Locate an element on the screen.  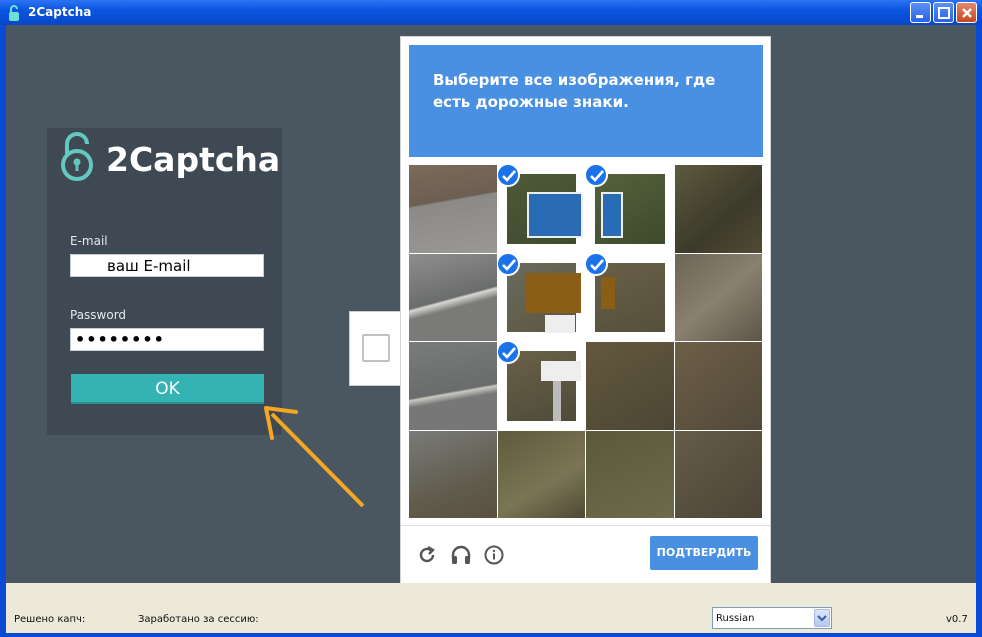
solved-count-label: Решено капч: is located at coordinates (50, 619).